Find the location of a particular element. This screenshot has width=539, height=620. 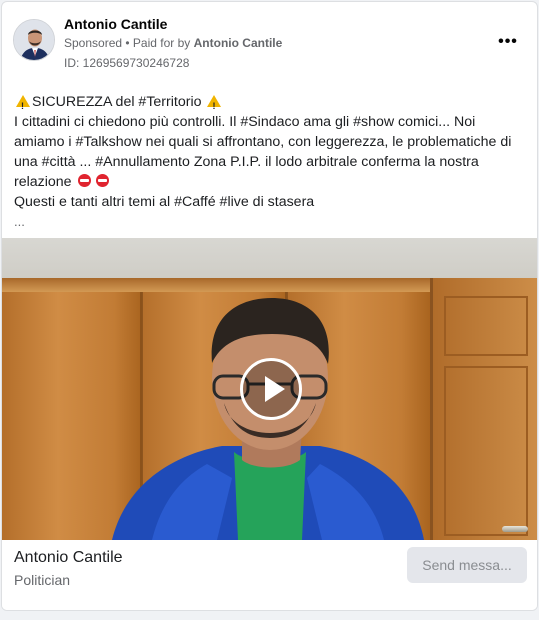

post-line-5: relazione is located at coordinates (272, 182).